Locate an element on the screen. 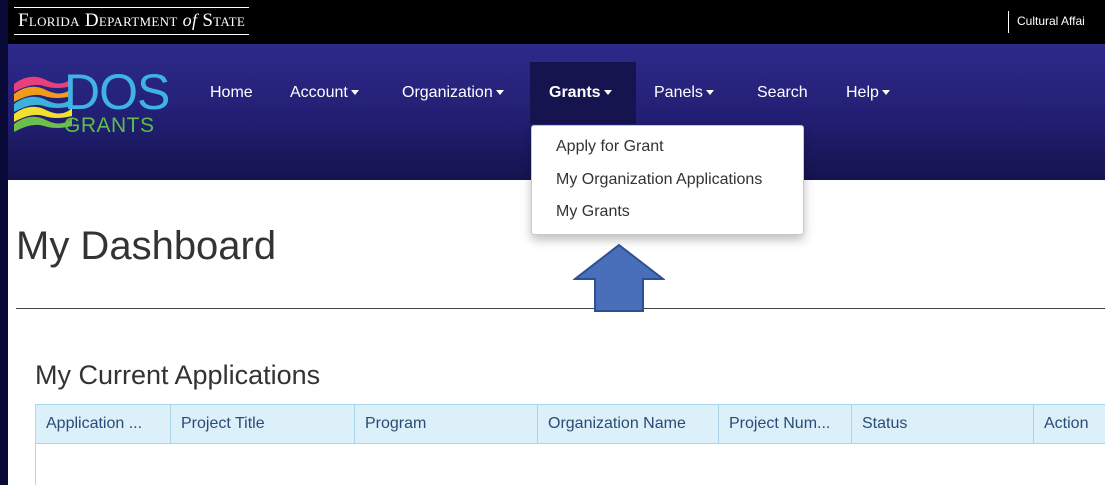 The height and width of the screenshot is (485, 1105). nav-home: Home is located at coordinates (231, 93).